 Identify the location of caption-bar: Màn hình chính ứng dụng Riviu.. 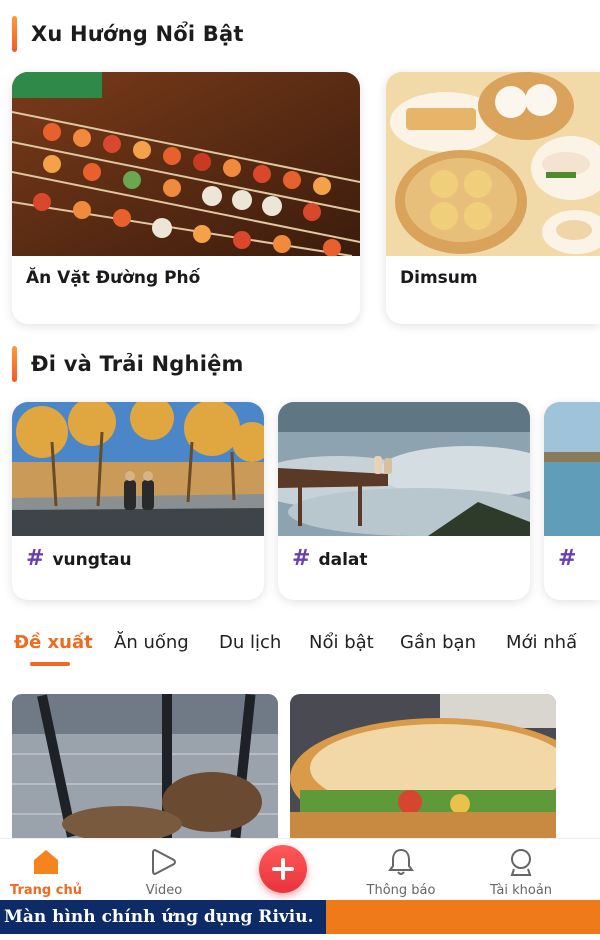
(300, 917).